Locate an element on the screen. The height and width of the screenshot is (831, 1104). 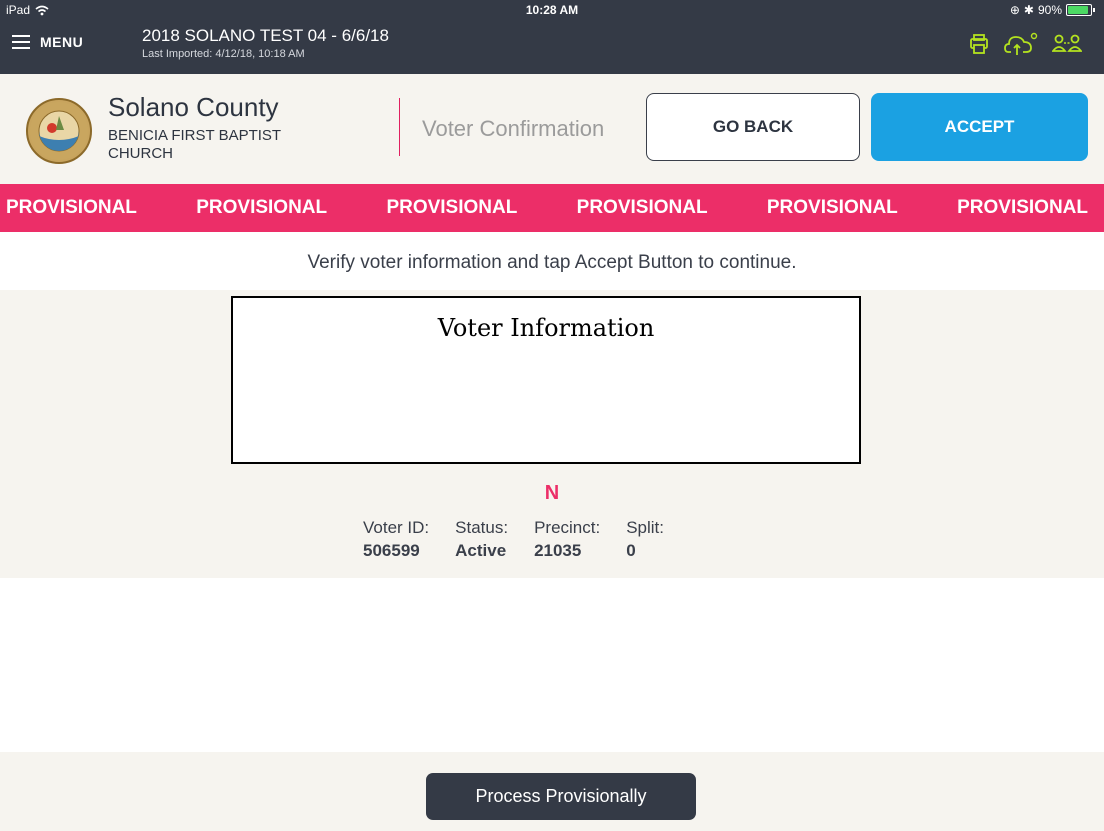
voter-info-box: Voter Information is located at coordinates (546, 380).